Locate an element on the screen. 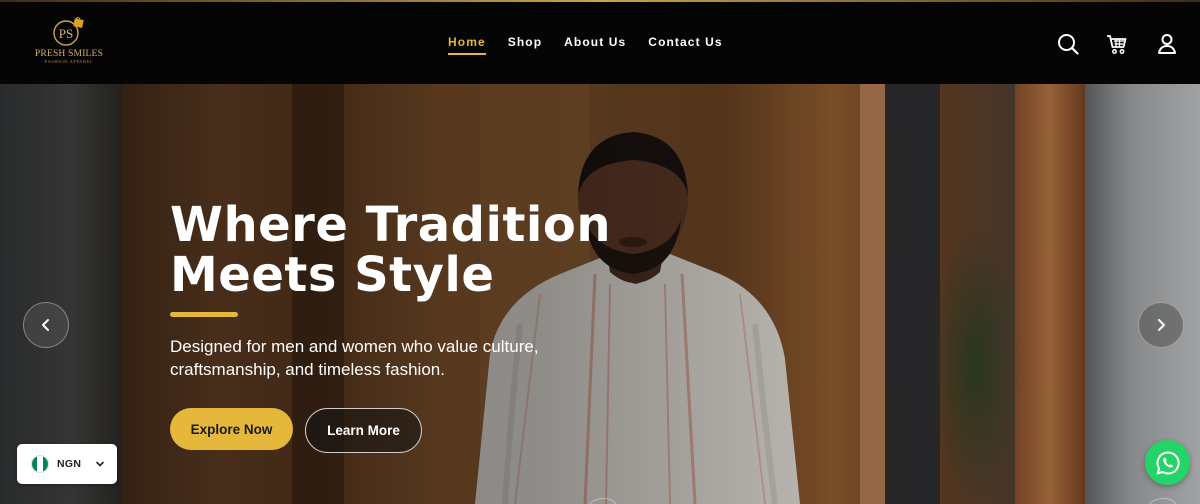  hero-title-line1: Where Tradition is located at coordinates (390, 225).